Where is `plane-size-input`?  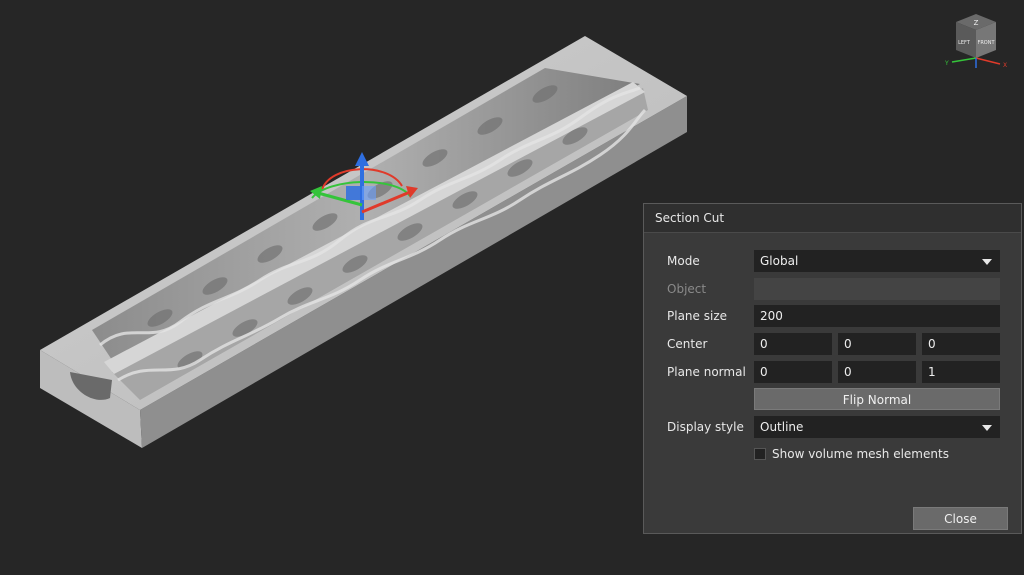 plane-size-input is located at coordinates (877, 316).